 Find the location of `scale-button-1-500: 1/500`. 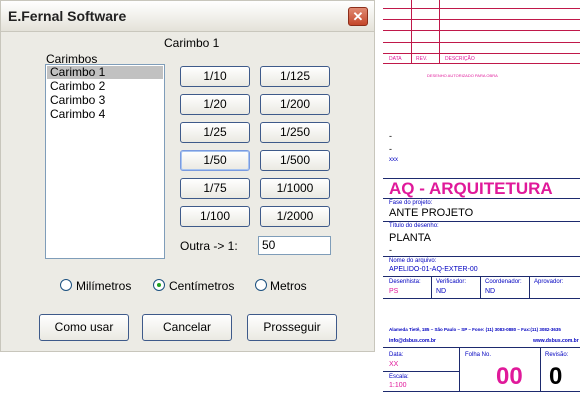

scale-button-1-500: 1/500 is located at coordinates (295, 160).